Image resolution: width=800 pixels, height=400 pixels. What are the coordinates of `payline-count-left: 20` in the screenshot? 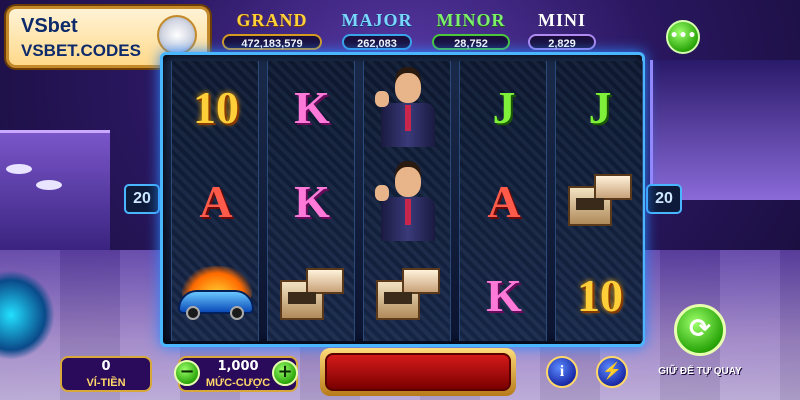 It's located at (142, 199).